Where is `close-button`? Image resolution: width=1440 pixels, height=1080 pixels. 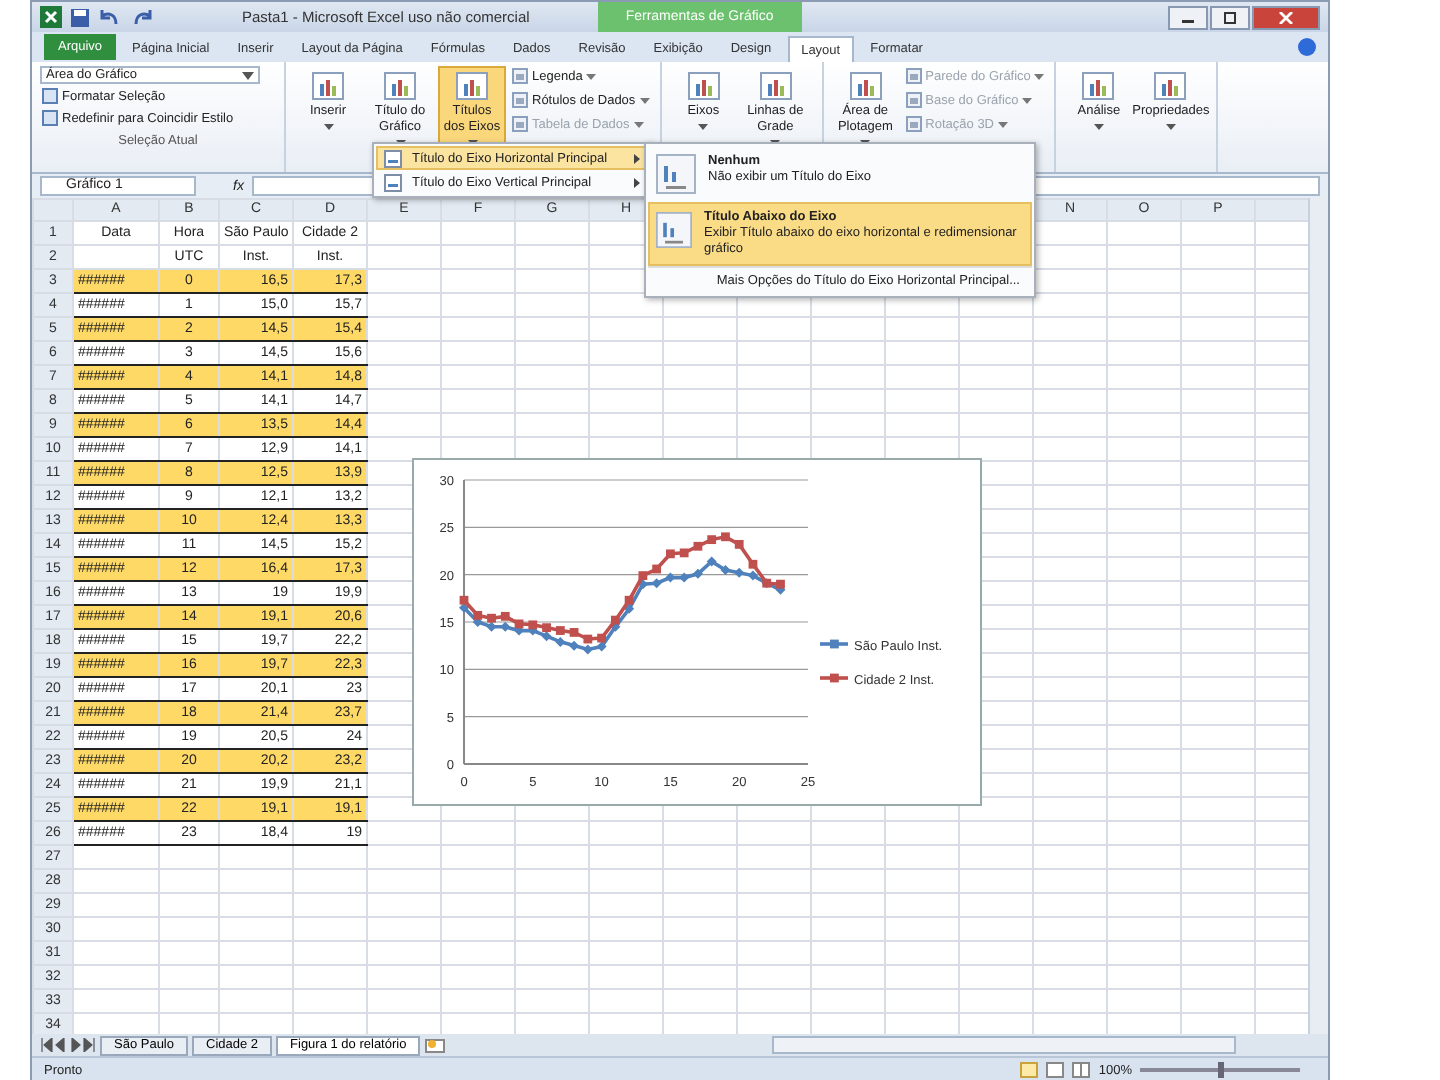 close-button is located at coordinates (1286, 17).